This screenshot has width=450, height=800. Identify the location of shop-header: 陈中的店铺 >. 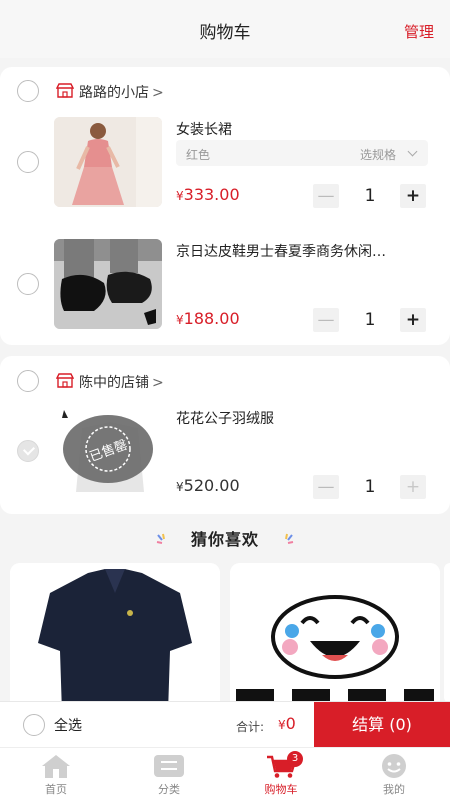
(225, 384).